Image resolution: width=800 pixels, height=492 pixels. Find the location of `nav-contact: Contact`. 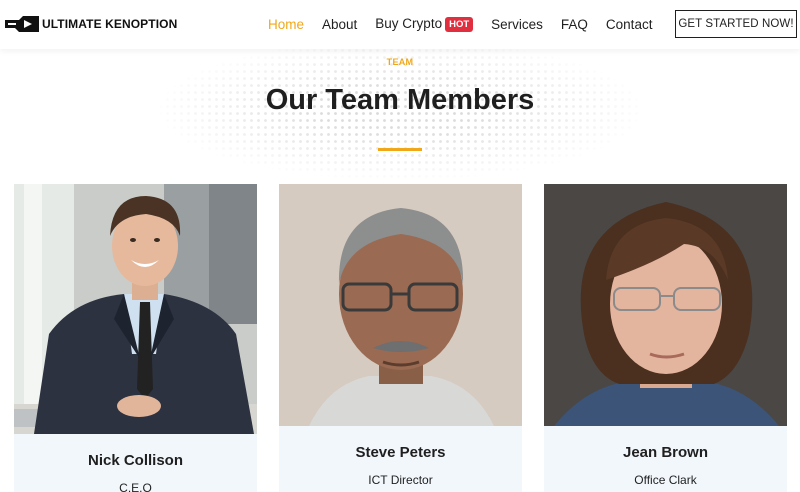

nav-contact: Contact is located at coordinates (629, 24).